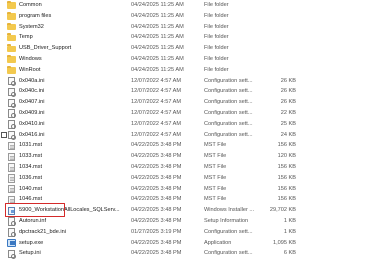 The width and height of the screenshot is (371, 268). Describe the element at coordinates (288, 134) in the screenshot. I see `file-size: 24 KB` at that location.